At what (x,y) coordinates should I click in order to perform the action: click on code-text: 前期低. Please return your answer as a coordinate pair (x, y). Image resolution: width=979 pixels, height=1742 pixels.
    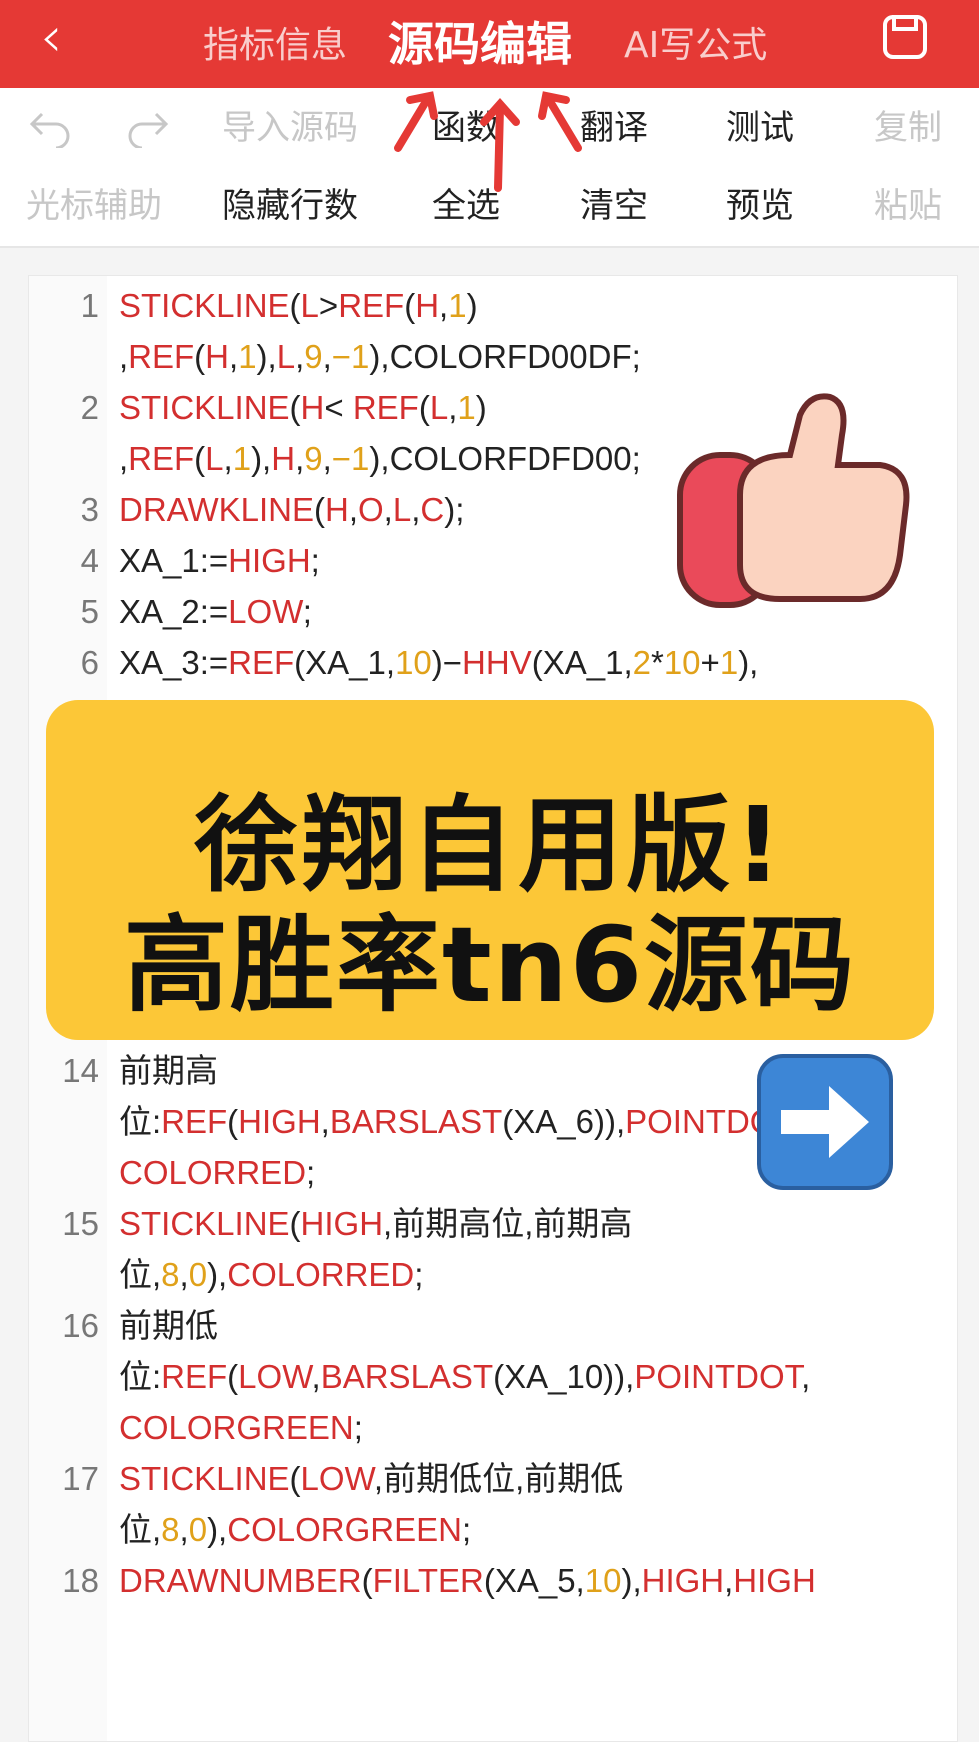
    Looking at the image, I should click on (168, 1325).